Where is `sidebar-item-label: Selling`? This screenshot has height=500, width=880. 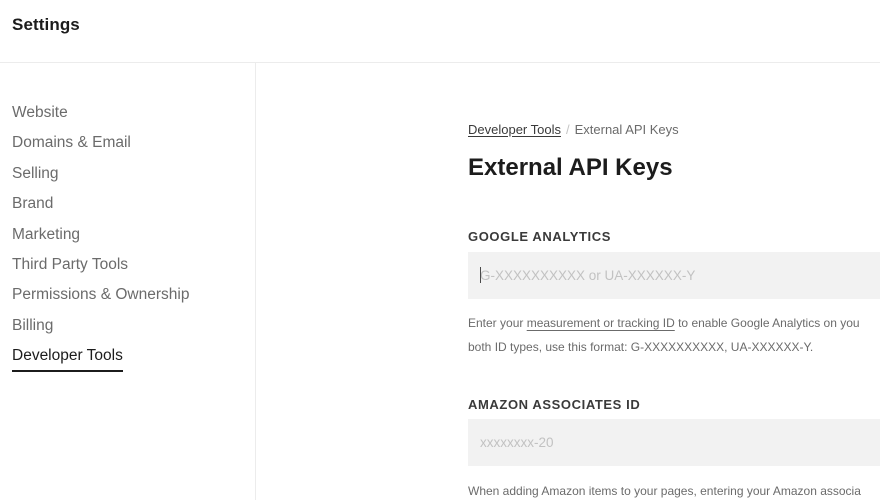 sidebar-item-label: Selling is located at coordinates (35, 173).